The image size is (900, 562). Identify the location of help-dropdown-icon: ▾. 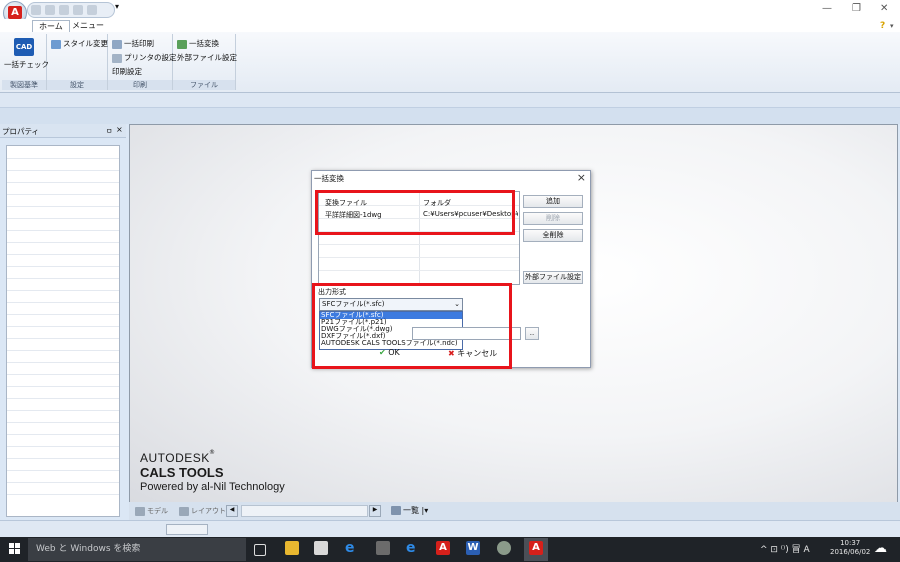
(892, 26).